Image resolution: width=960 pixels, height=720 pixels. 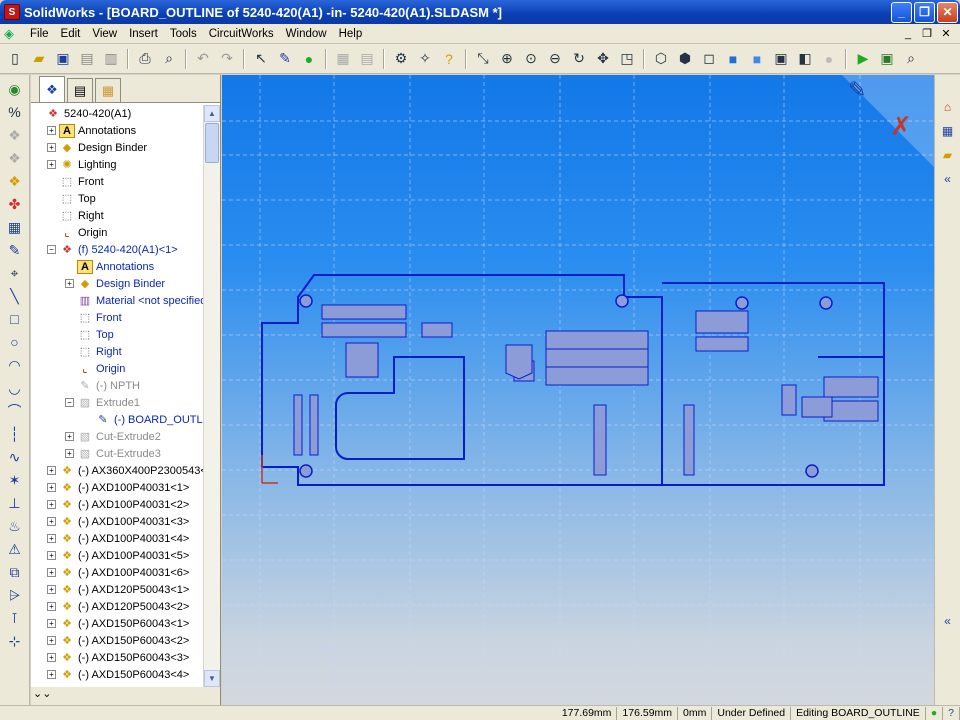 I want to click on sketch-icon: ✎, so click(x=15, y=250).